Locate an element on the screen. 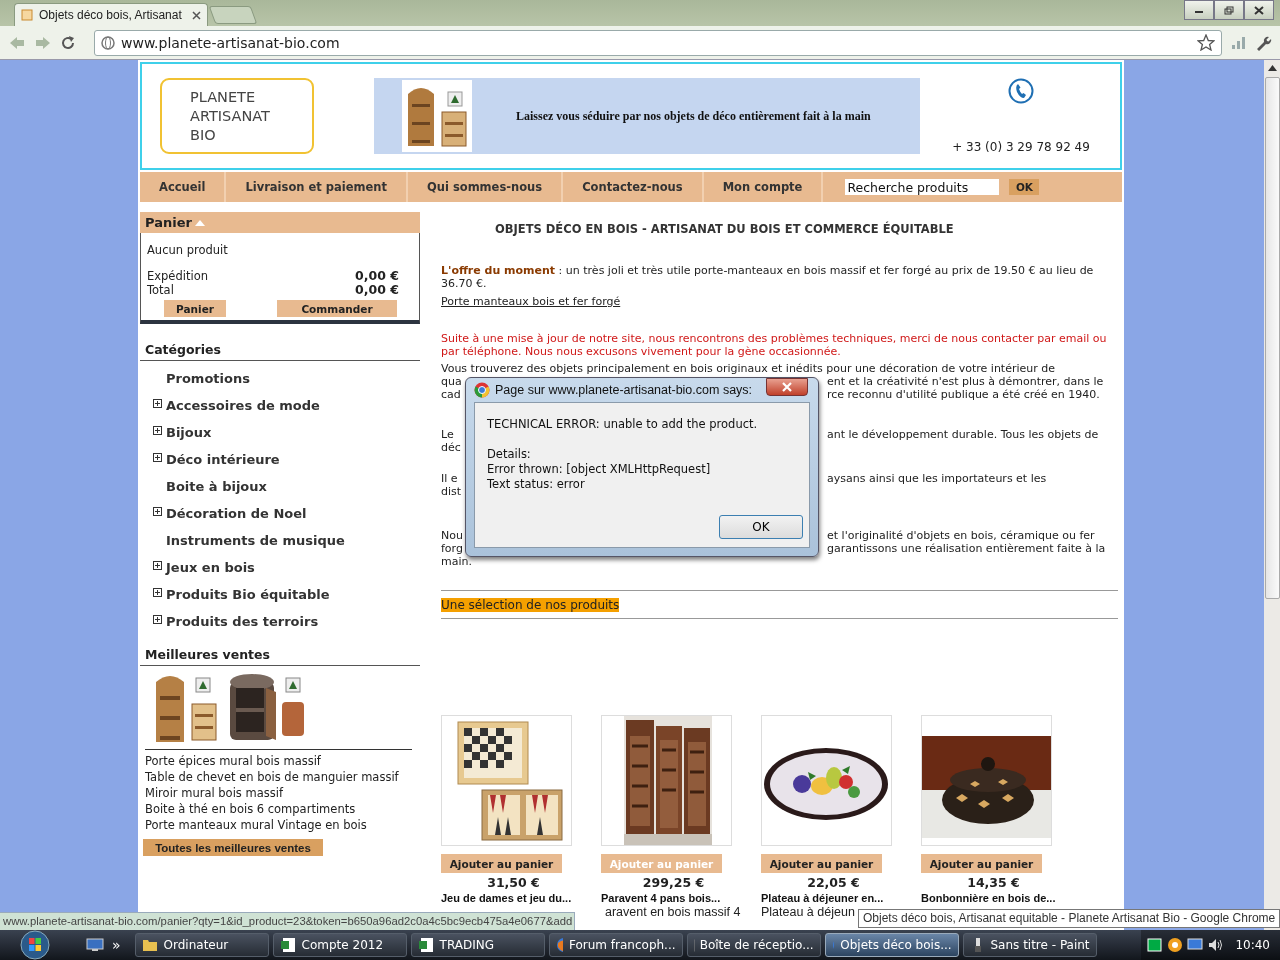 This screenshot has width=1280, height=960. bestseller-link: Boite à thé en bois 6 compartiments is located at coordinates (278, 809).